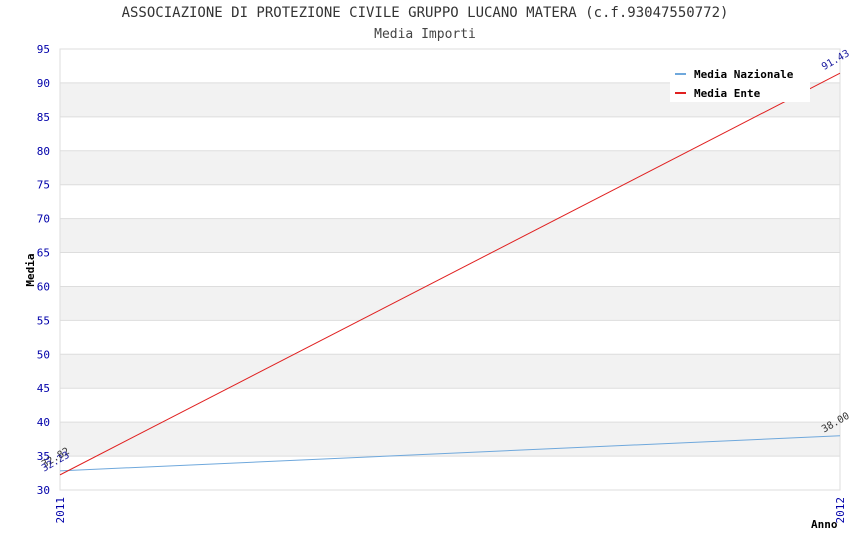 This screenshot has height=550, width=850. Describe the element at coordinates (43, 286) in the screenshot. I see `y-tick-label: 60` at that location.